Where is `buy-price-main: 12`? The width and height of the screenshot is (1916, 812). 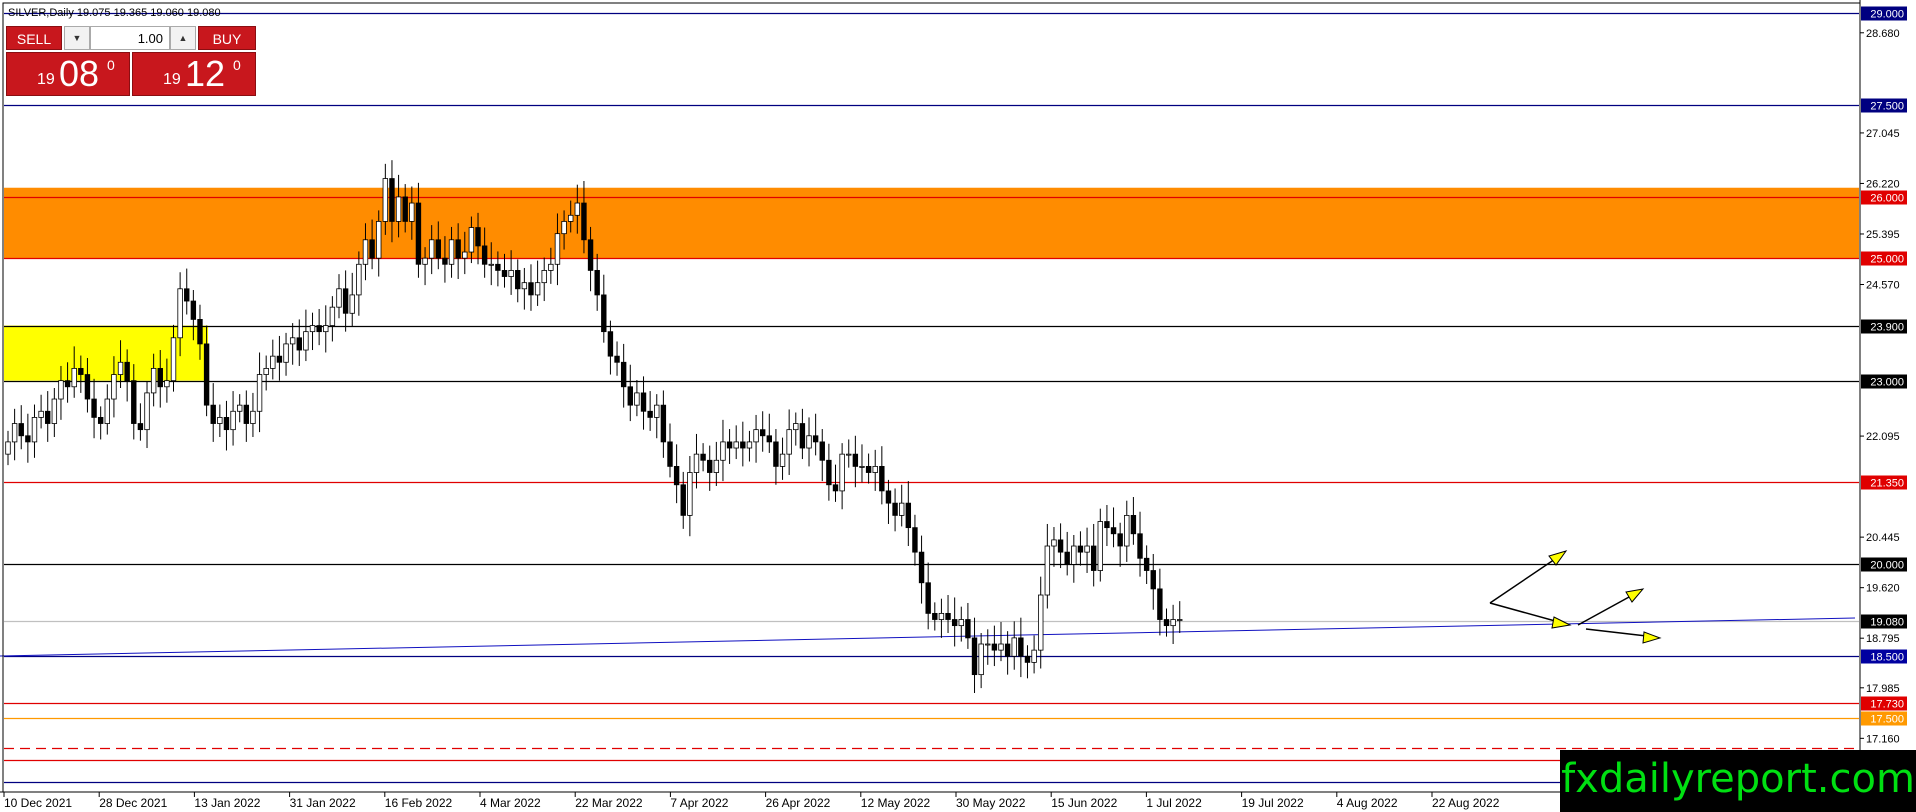 buy-price-main: 12 is located at coordinates (205, 73).